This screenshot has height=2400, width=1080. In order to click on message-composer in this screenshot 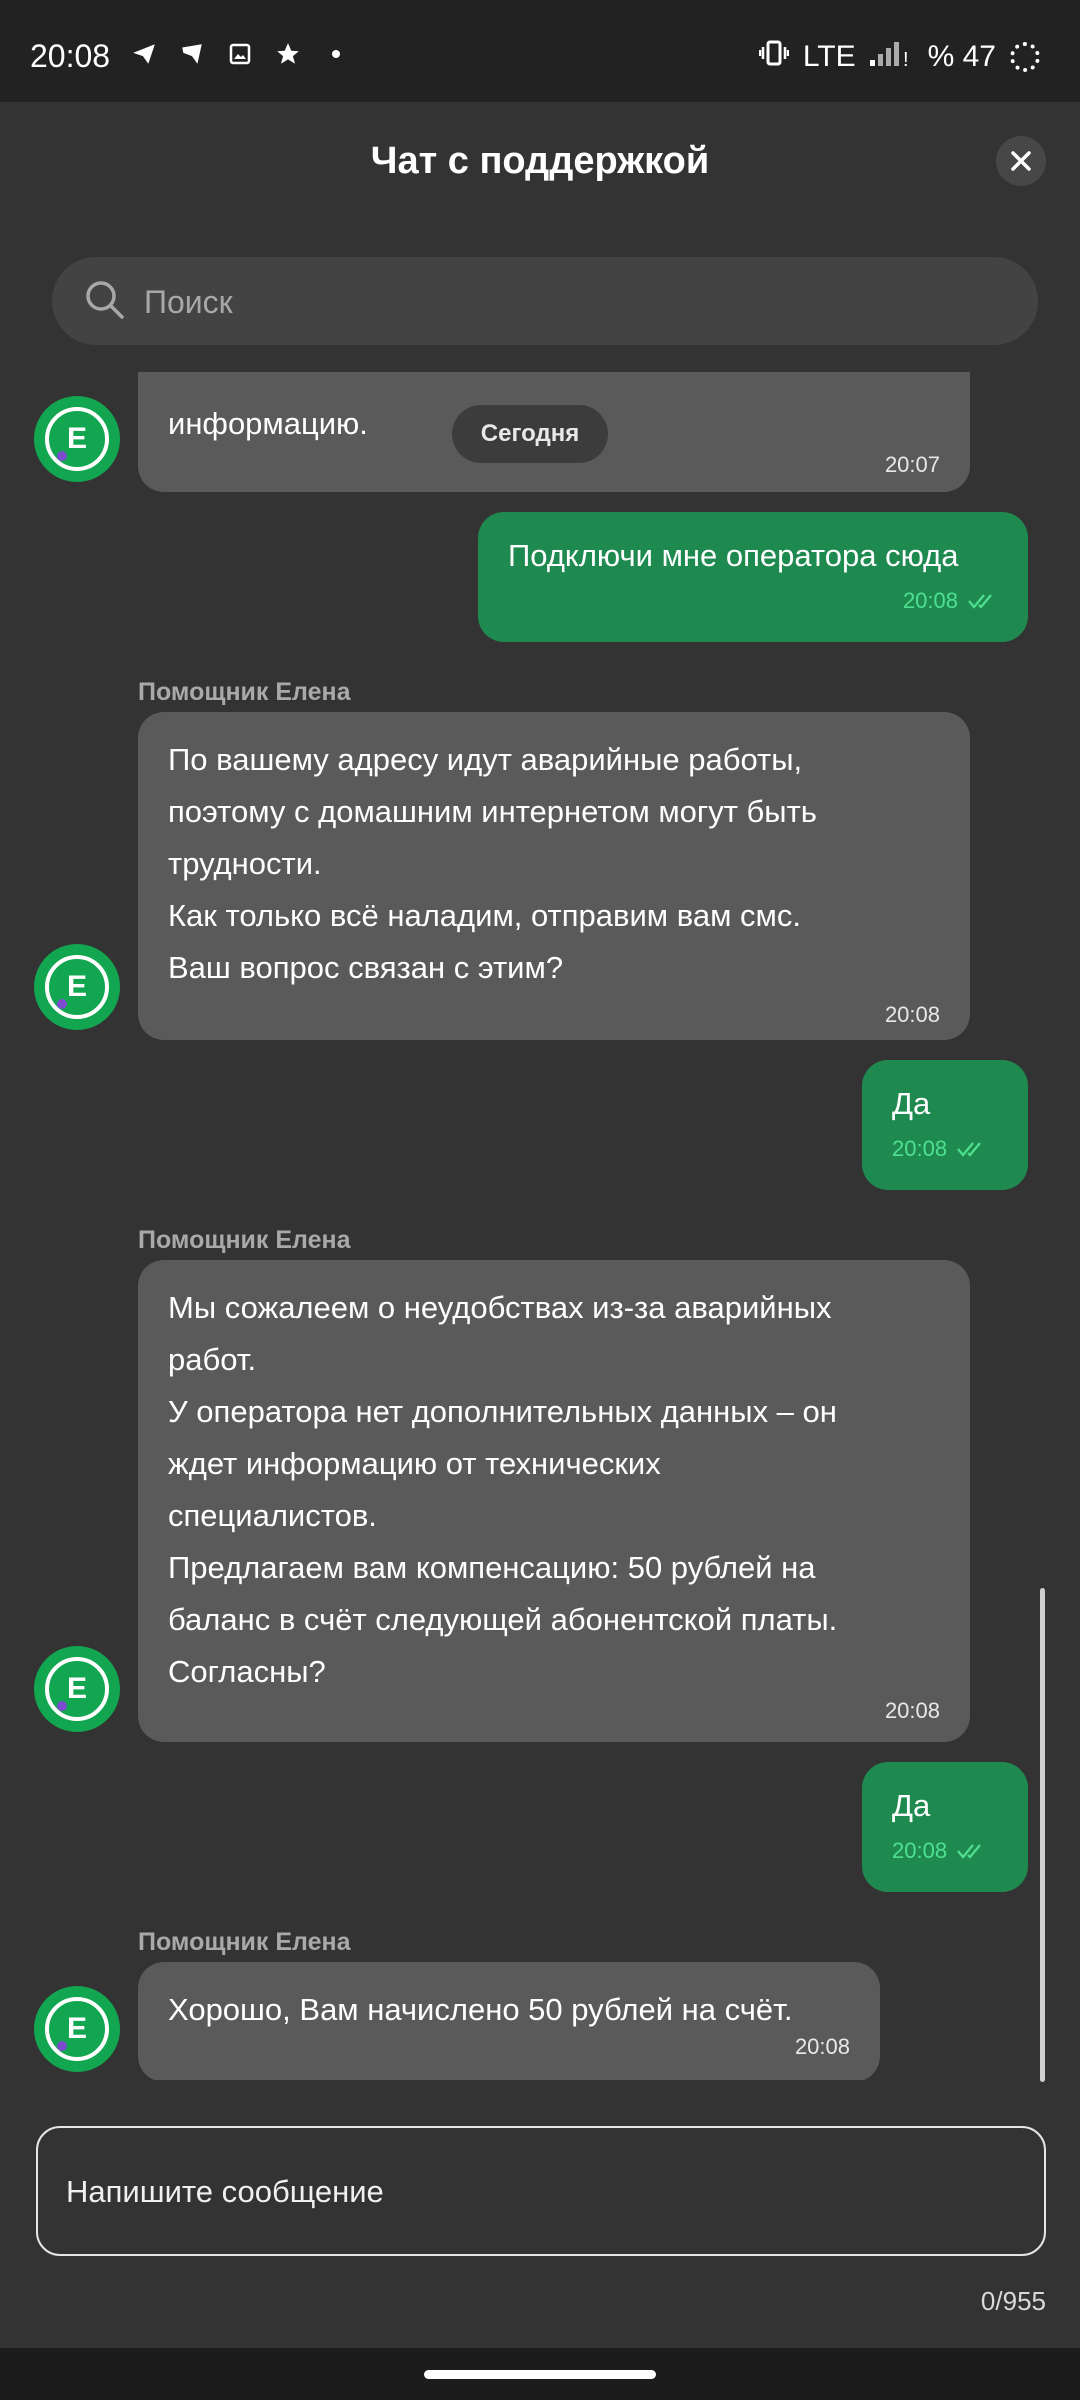, I will do `click(541, 2191)`.